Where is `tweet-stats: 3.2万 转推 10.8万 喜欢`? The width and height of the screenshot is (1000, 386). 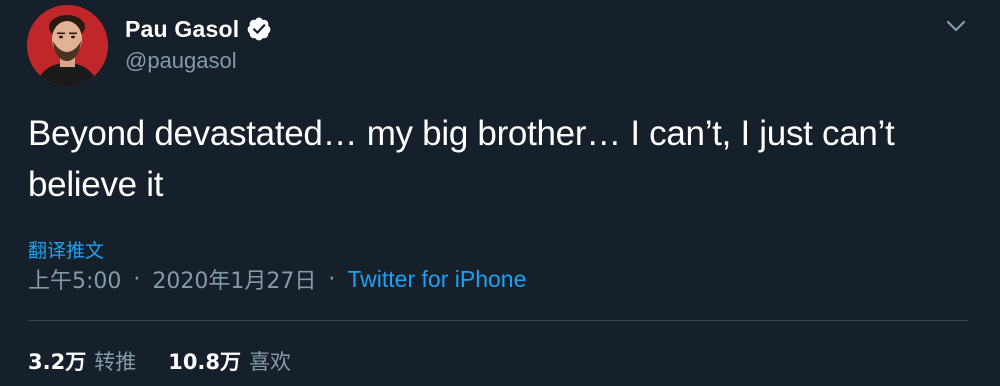
tweet-stats: 3.2万 转推 10.8万 喜欢 is located at coordinates (175, 361).